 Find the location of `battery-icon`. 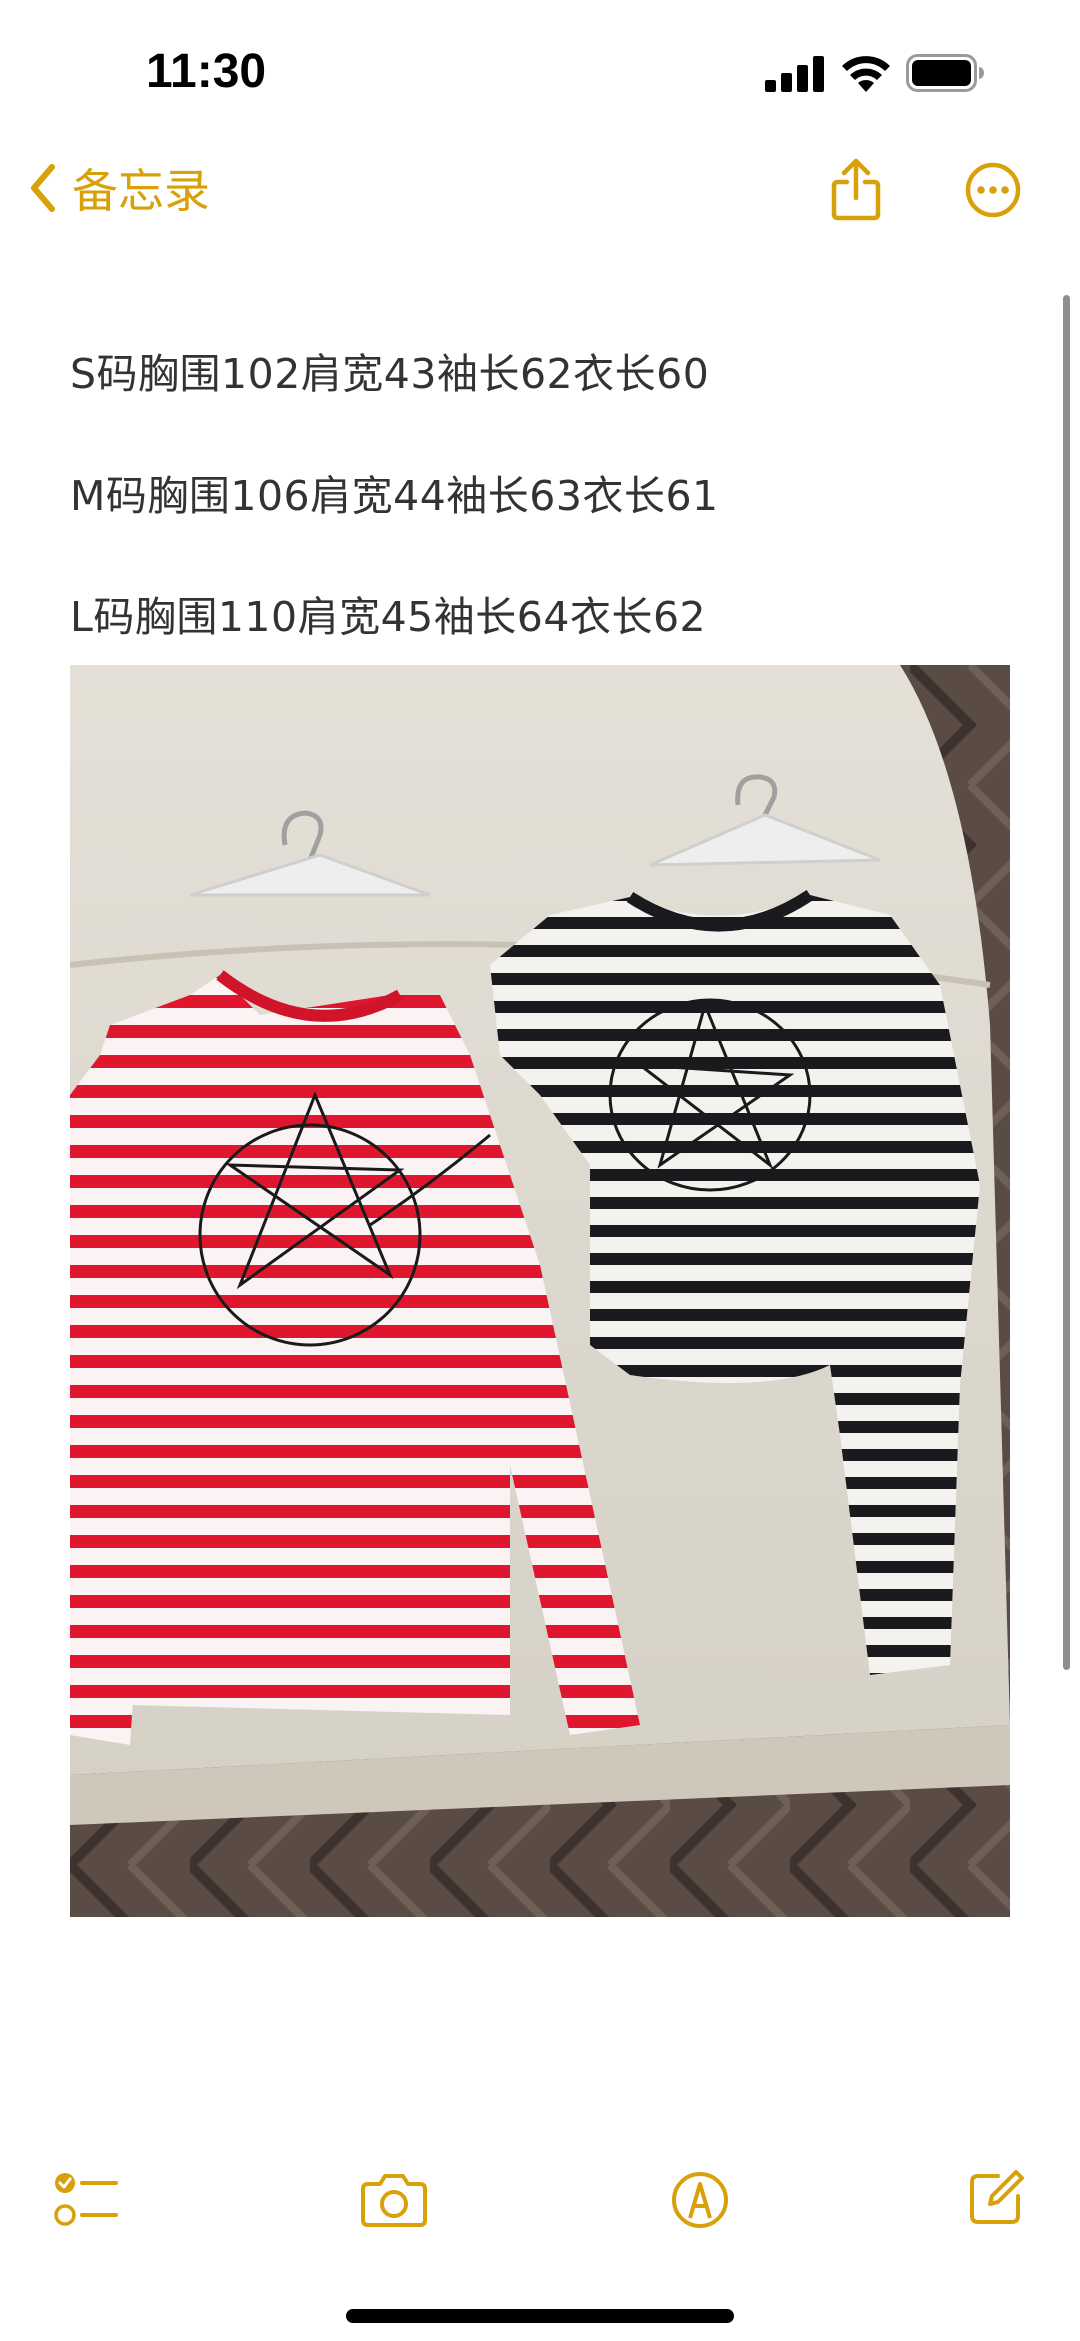

battery-icon is located at coordinates (945, 73).